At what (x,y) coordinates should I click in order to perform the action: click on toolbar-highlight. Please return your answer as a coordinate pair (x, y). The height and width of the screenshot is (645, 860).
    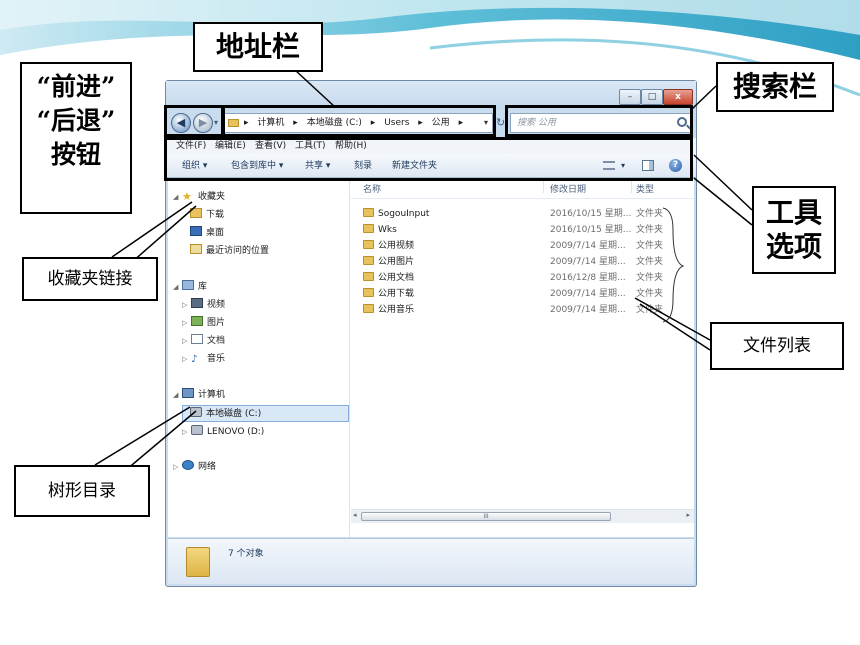
    Looking at the image, I should click on (428, 159).